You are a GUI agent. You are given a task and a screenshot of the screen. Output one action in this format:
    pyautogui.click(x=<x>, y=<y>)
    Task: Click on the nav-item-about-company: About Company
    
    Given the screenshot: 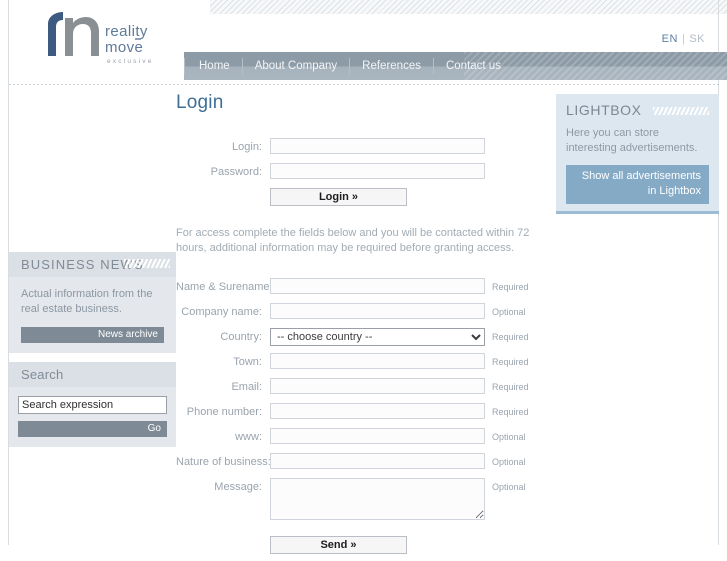 What is the action you would take?
    pyautogui.click(x=295, y=66)
    